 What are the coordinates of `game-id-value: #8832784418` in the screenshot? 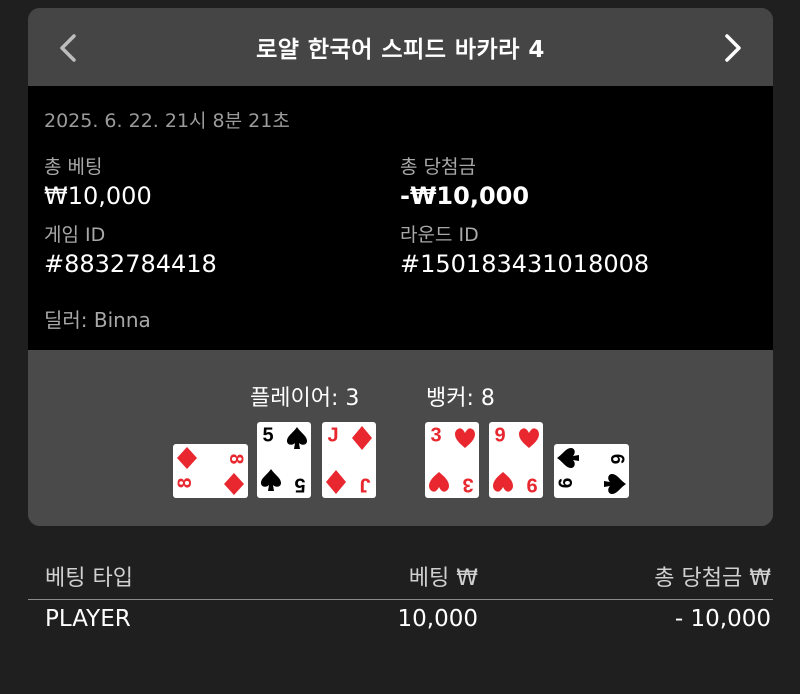 It's located at (130, 264).